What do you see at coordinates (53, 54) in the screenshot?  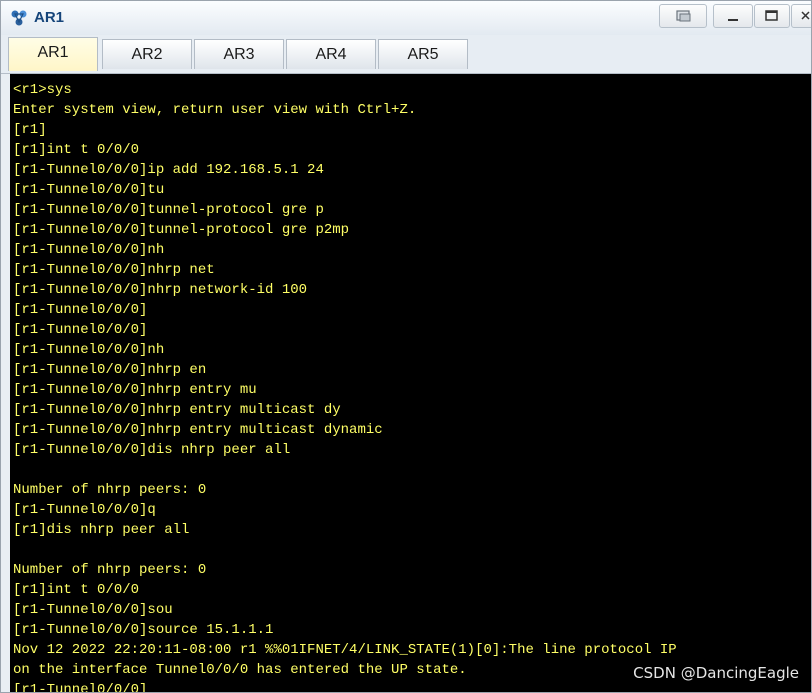 I see `tab-ar1: AR1` at bounding box center [53, 54].